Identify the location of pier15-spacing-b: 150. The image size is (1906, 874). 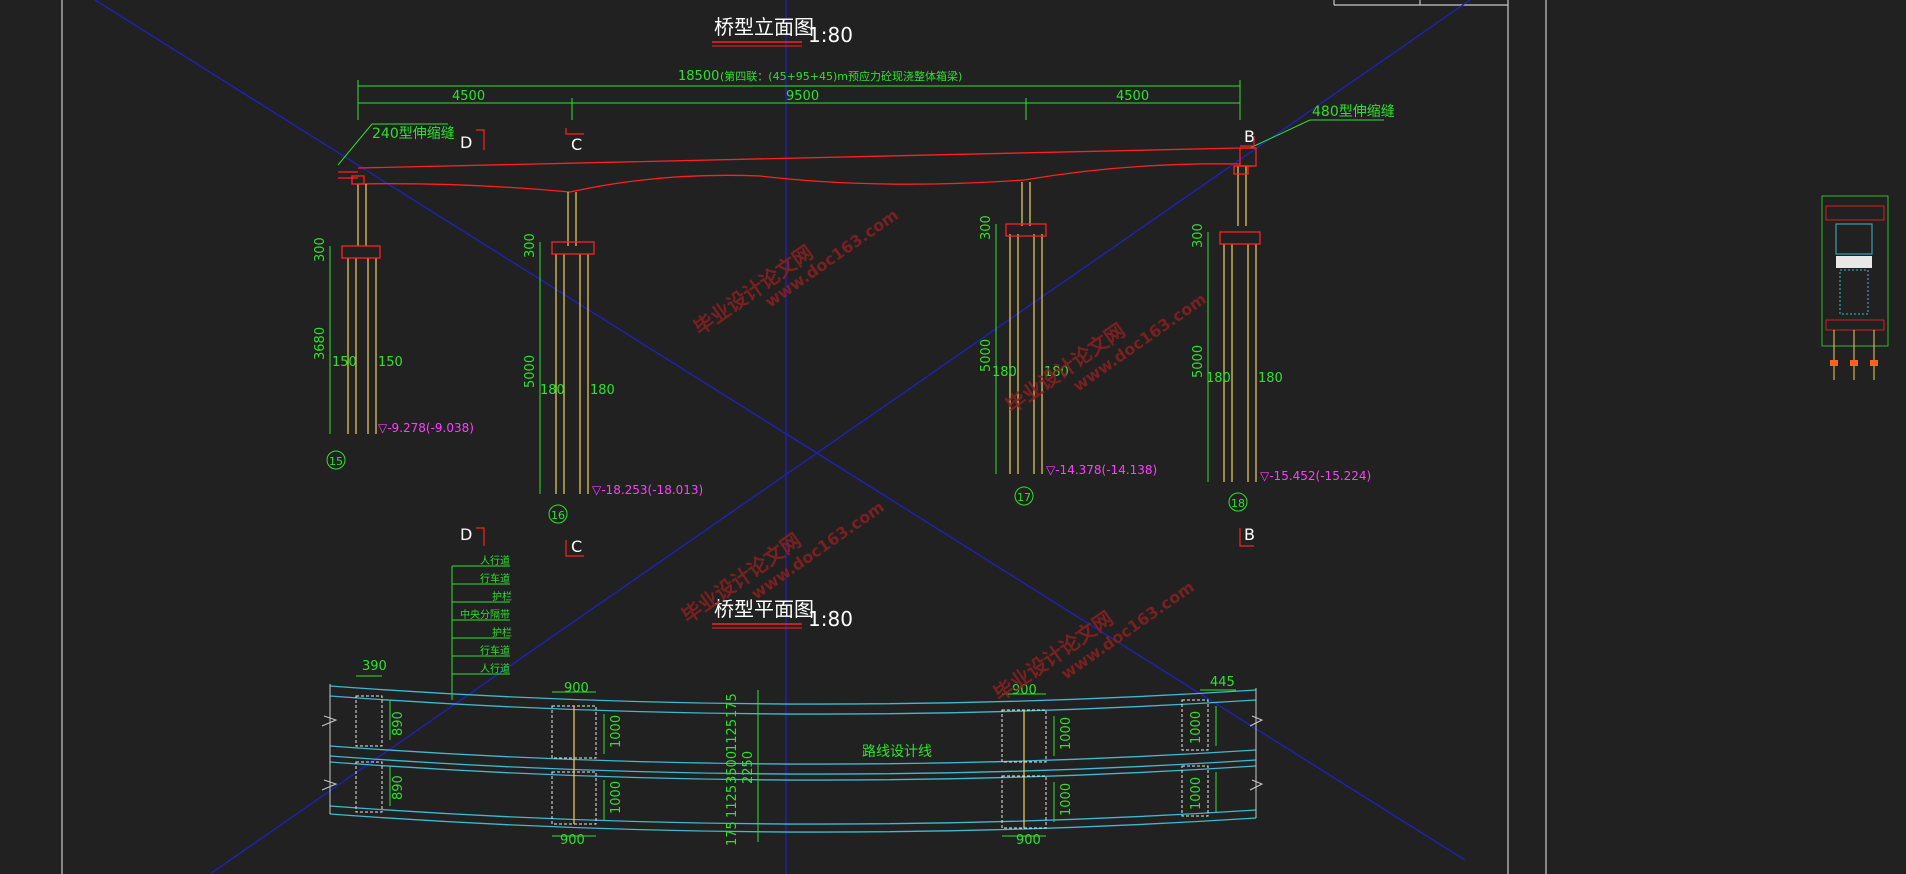
(390, 362).